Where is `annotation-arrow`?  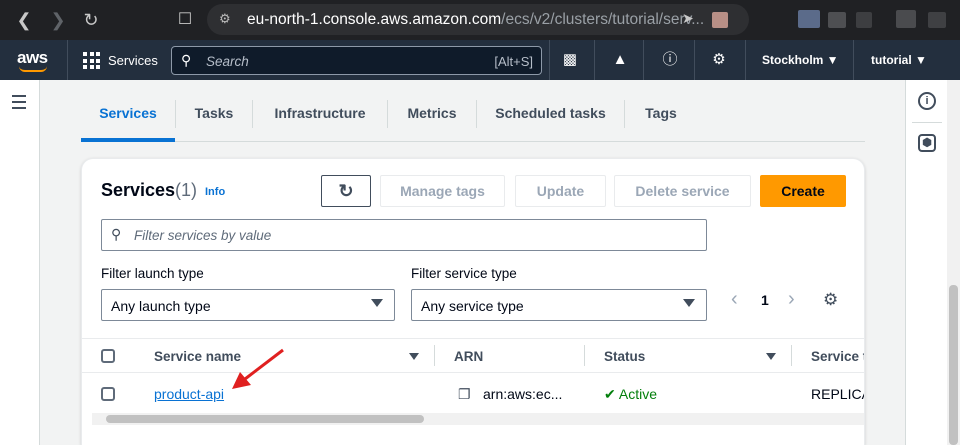 annotation-arrow is located at coordinates (258, 368).